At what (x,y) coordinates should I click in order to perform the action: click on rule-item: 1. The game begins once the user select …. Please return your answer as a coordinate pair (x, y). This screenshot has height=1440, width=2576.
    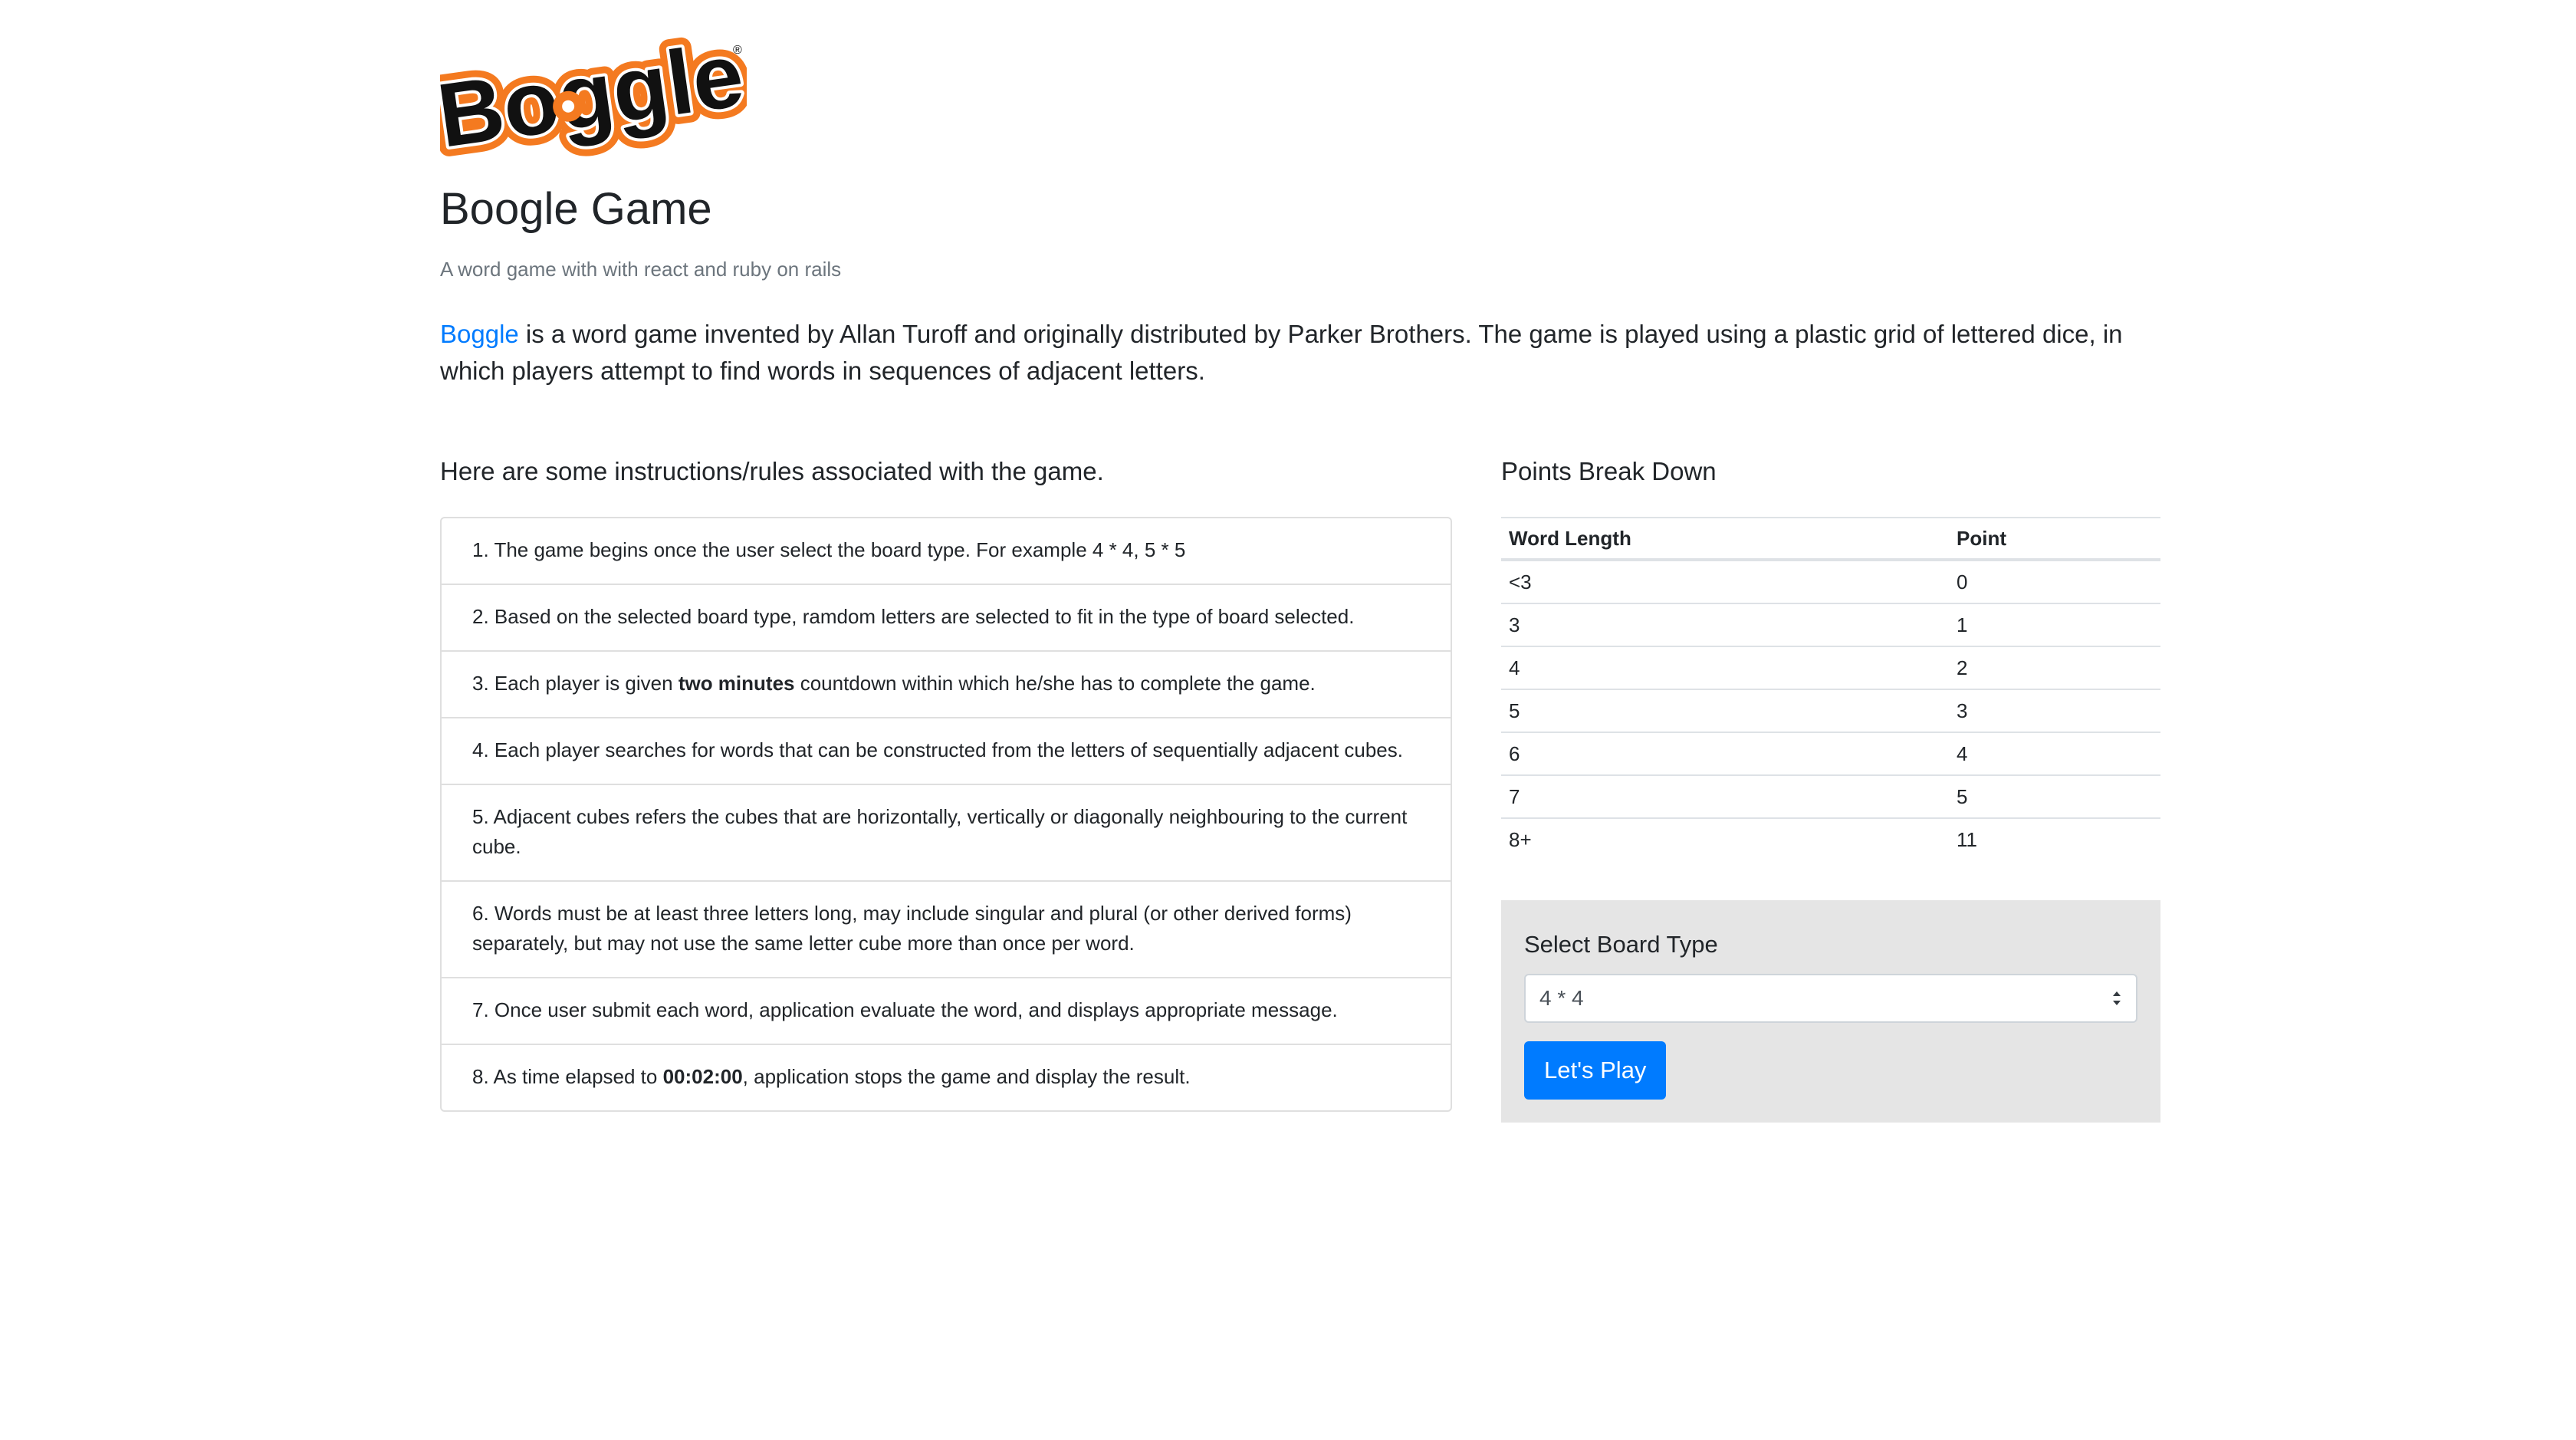
    Looking at the image, I should click on (946, 551).